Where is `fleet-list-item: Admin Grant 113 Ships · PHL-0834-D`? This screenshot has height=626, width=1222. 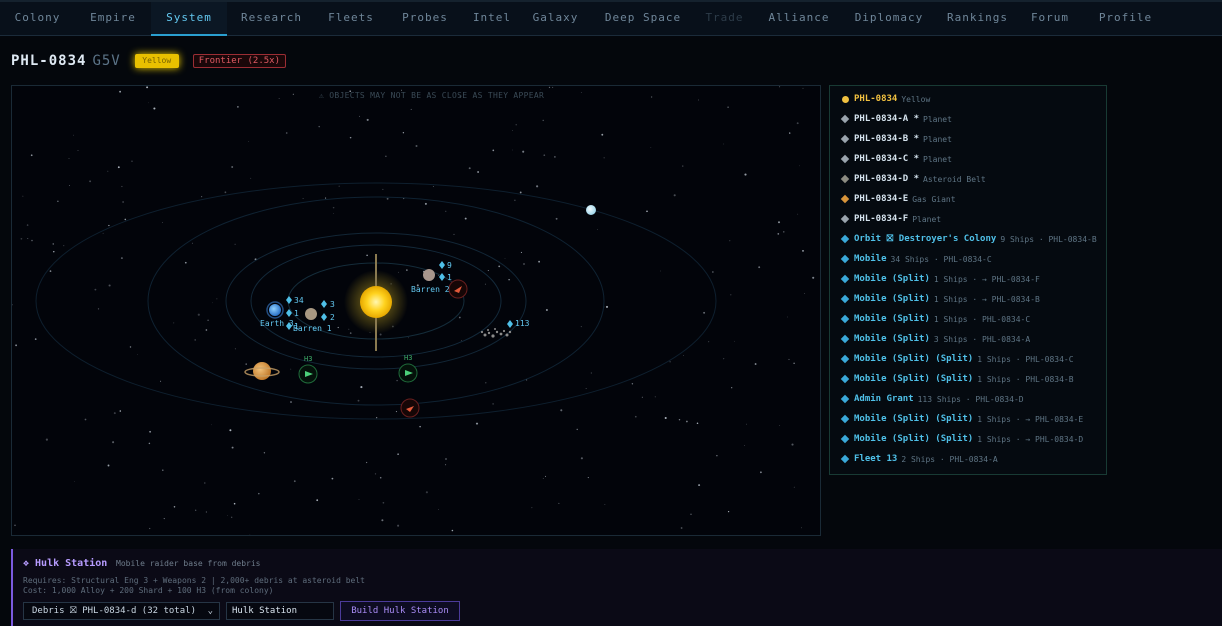
fleet-list-item: Admin Grant 113 Ships · PHL-0834-D is located at coordinates (968, 399).